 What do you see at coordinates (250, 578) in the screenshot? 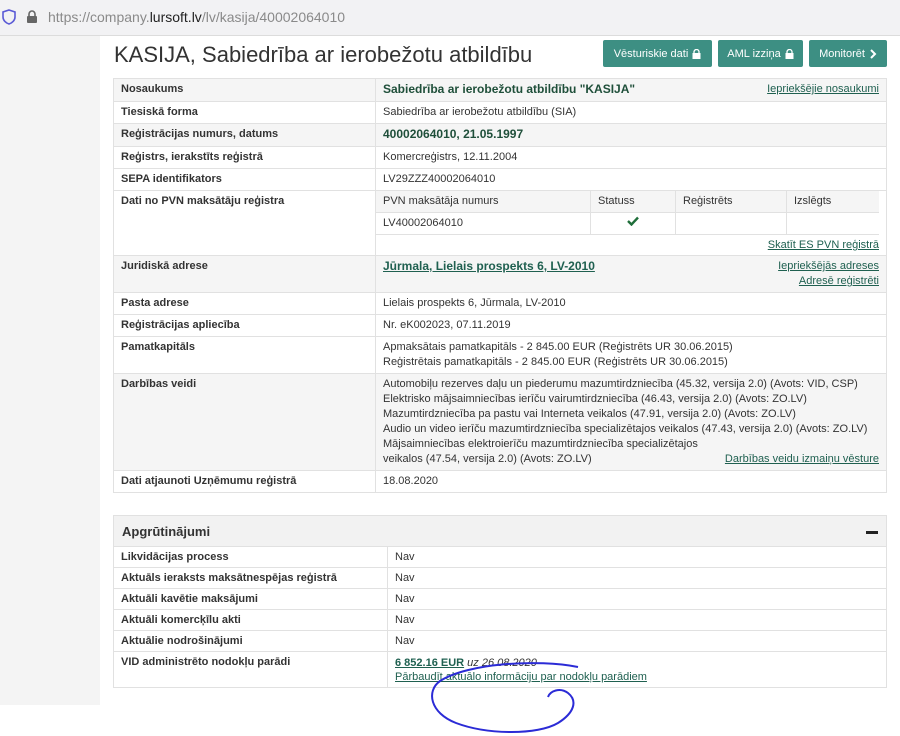
I see `row-label: Aktuāls ieraksts maksātnespējas reģistrā` at bounding box center [250, 578].